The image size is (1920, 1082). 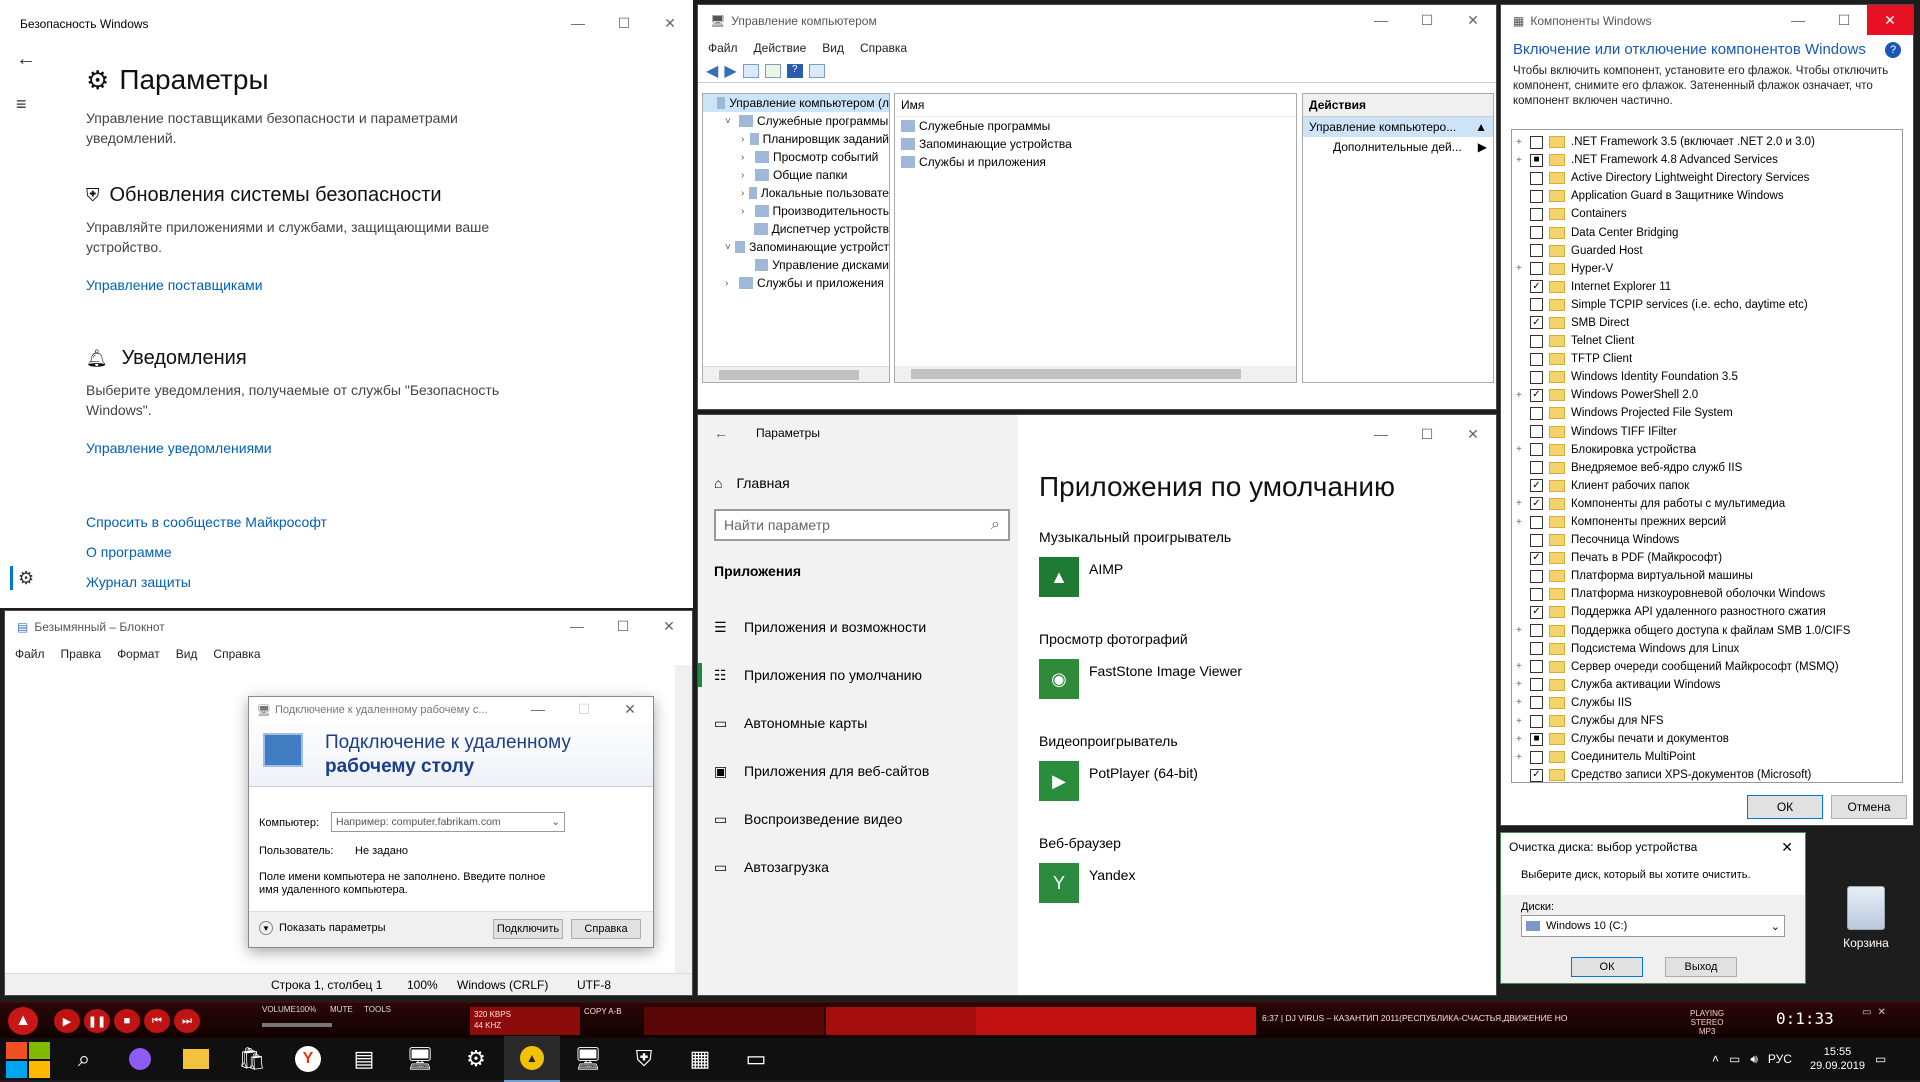 What do you see at coordinates (796, 283) in the screenshot?
I see `tree-node: › Службы и приложения` at bounding box center [796, 283].